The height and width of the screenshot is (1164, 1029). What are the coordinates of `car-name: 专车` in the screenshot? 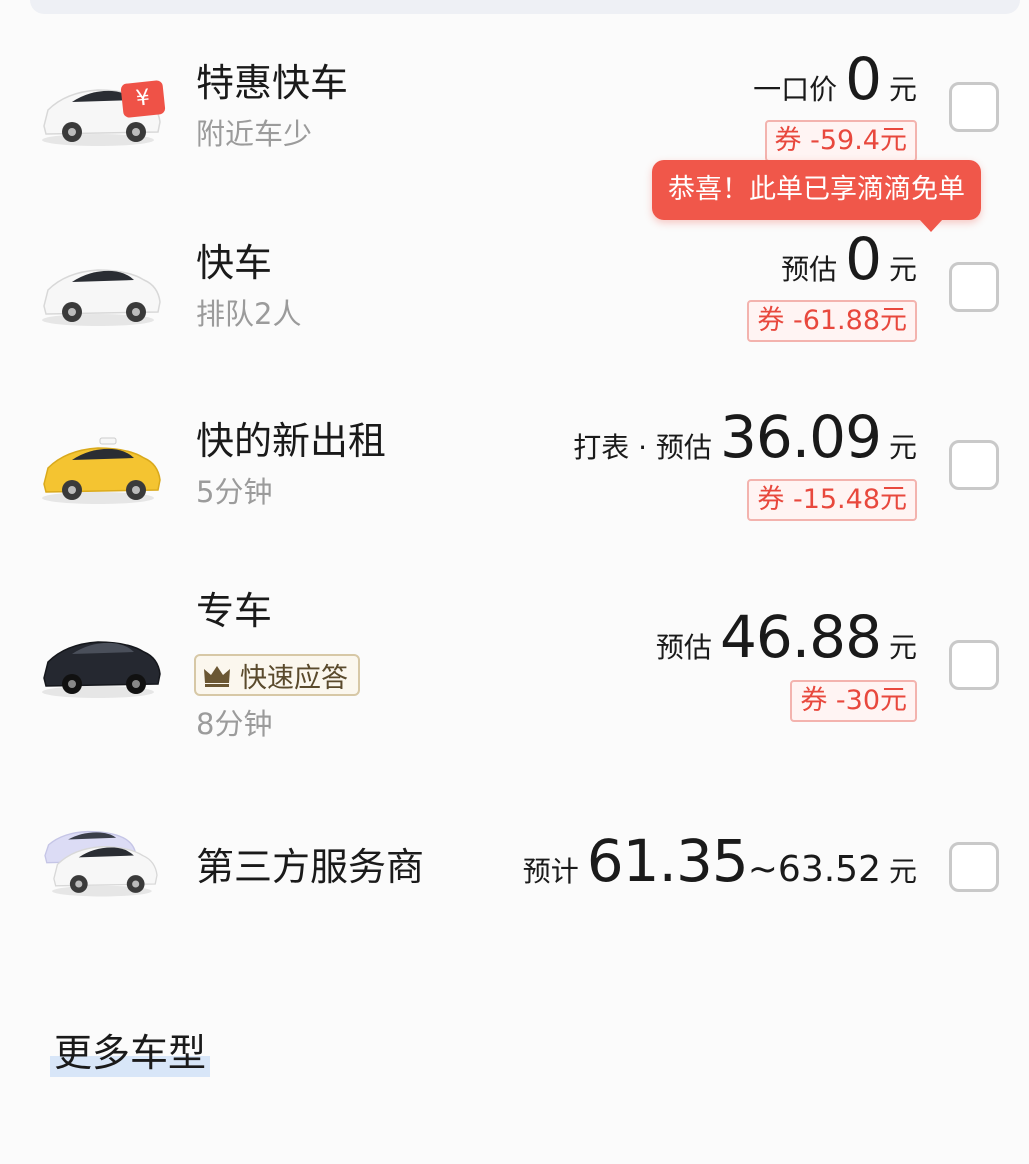 It's located at (234, 611).